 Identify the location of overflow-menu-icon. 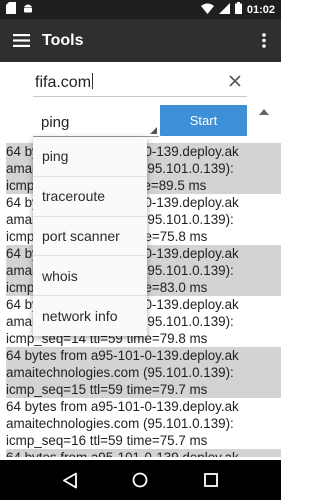
(264, 40).